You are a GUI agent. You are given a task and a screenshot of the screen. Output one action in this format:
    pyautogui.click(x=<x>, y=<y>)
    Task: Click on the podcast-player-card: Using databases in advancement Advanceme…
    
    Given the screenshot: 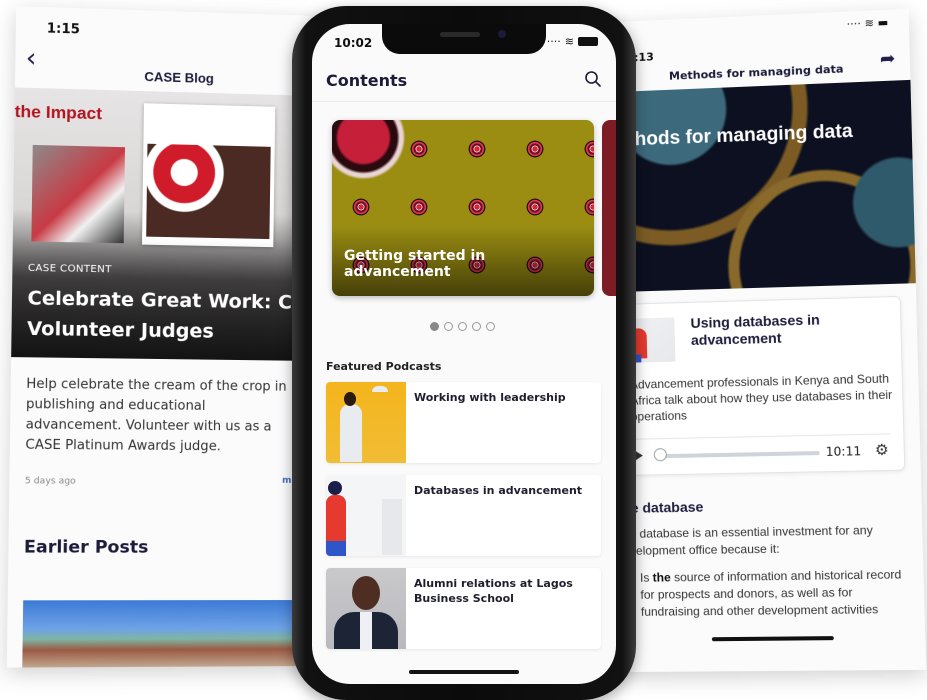 What is the action you would take?
    pyautogui.click(x=766, y=385)
    